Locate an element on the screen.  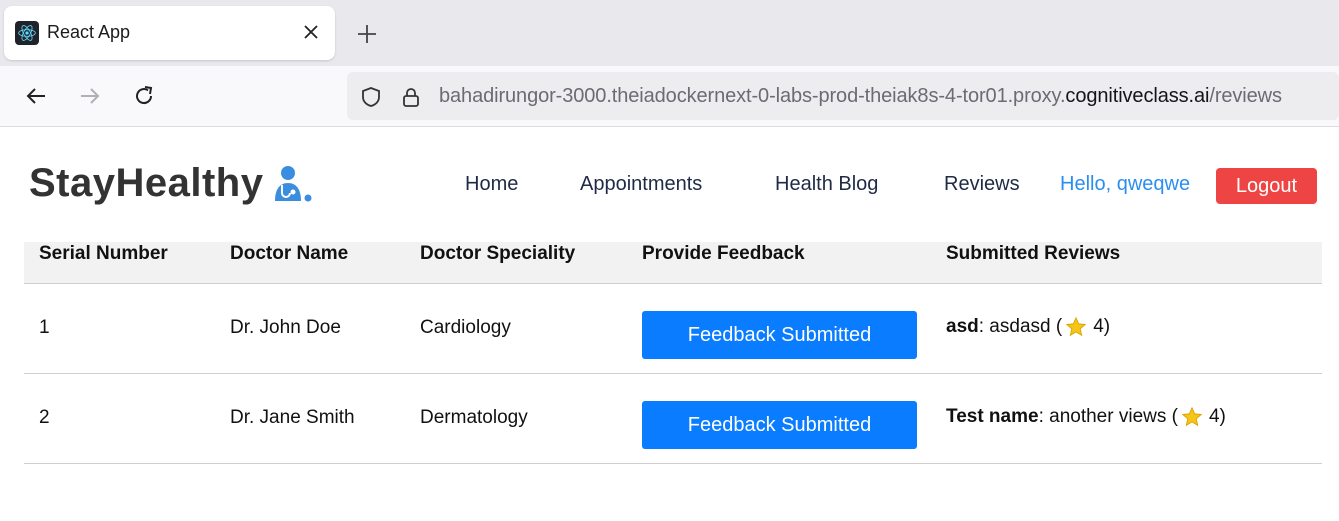
brand-name: StayHealthy is located at coordinates (146, 183).